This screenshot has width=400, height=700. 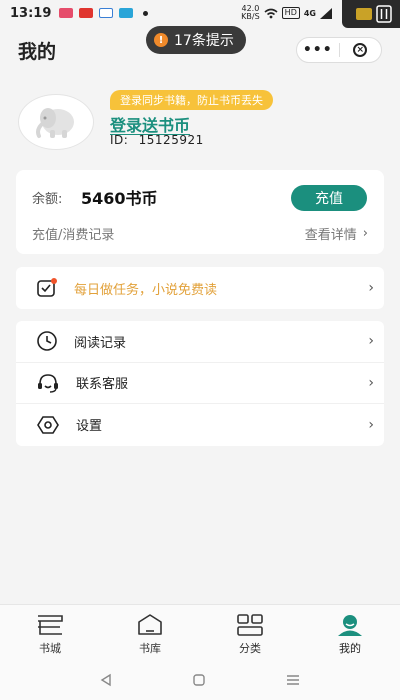 I want to click on tab-library: 书库, so click(x=150, y=632).